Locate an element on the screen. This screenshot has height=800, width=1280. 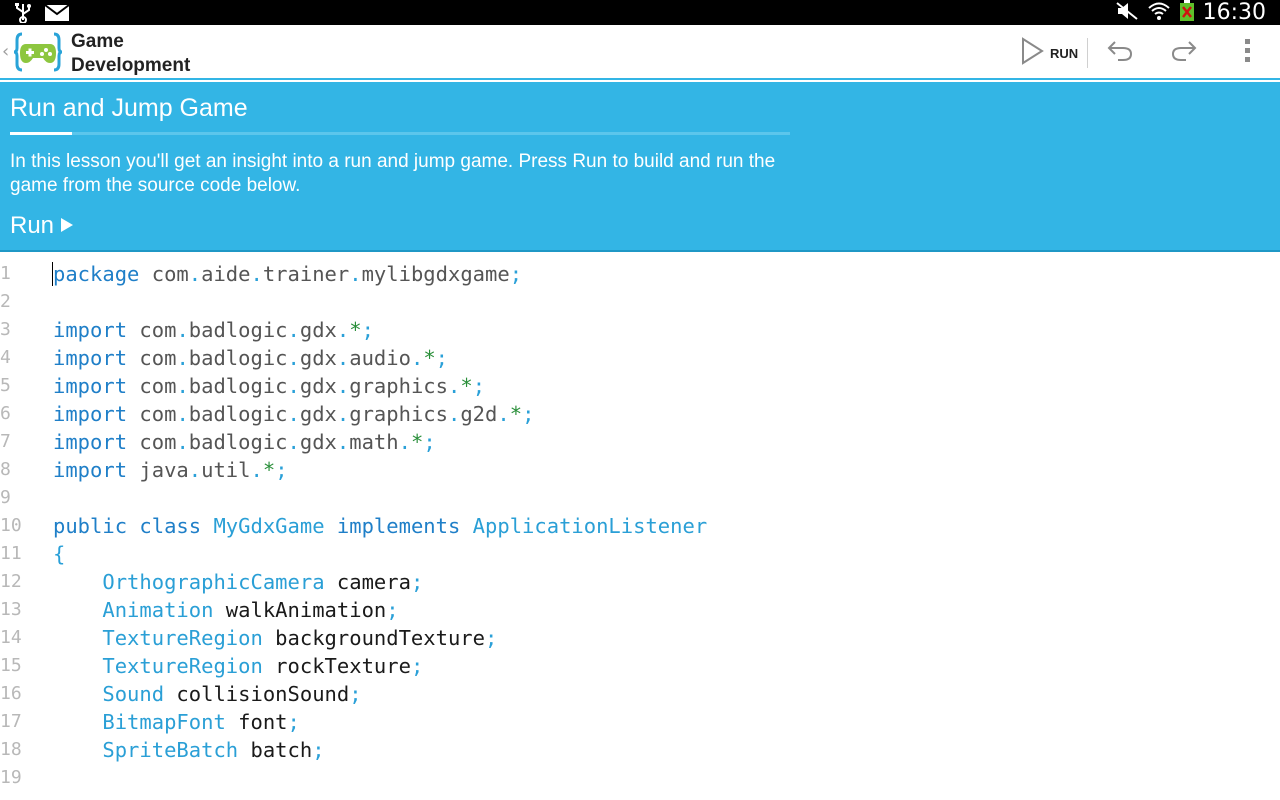
undo-button is located at coordinates (1120, 53).